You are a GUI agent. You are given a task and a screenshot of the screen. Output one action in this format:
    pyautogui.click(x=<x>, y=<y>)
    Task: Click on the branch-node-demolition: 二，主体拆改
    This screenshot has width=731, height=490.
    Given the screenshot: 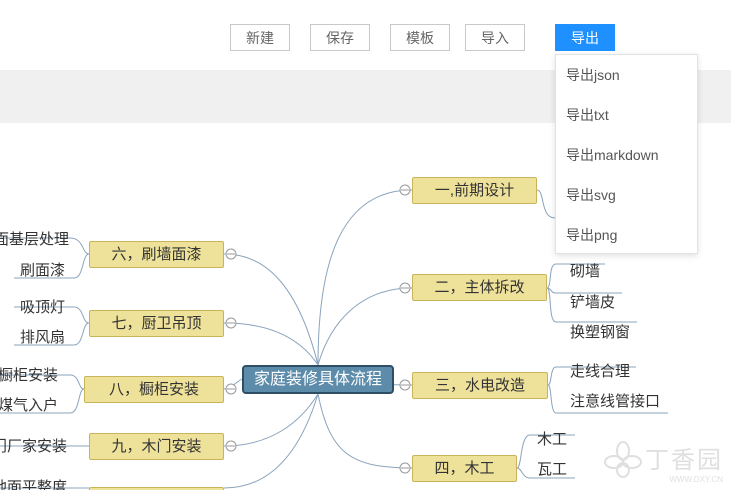 What is the action you would take?
    pyautogui.click(x=479, y=287)
    